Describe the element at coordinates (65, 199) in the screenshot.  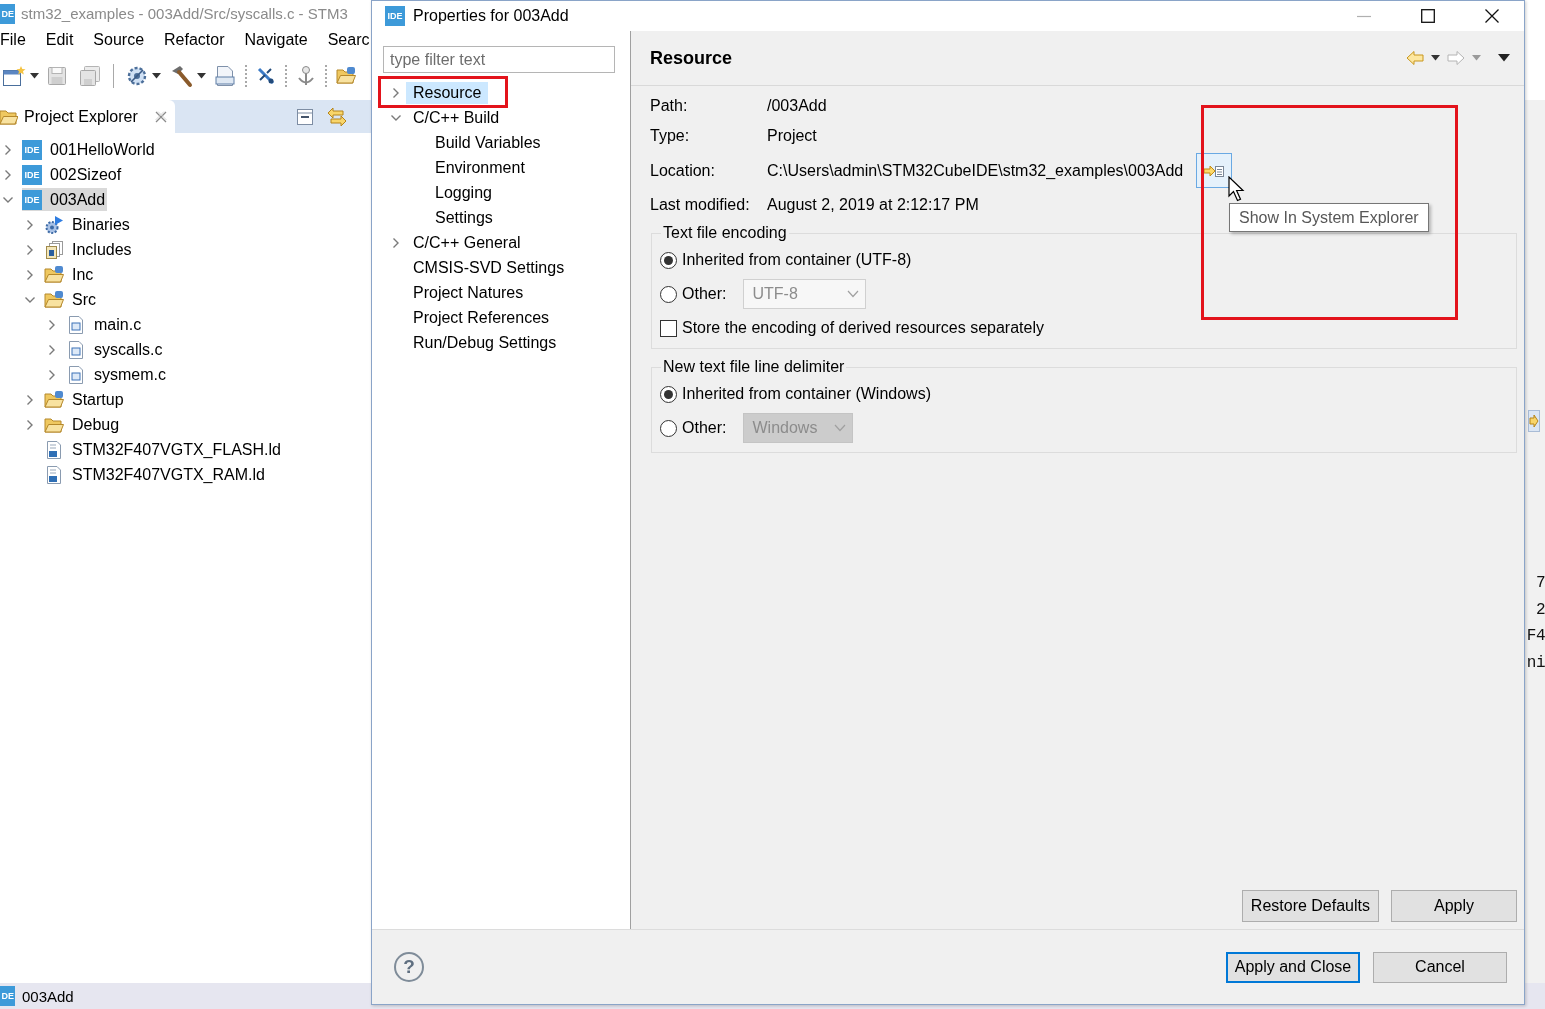
I see `tree-item: IDE 003Add` at that location.